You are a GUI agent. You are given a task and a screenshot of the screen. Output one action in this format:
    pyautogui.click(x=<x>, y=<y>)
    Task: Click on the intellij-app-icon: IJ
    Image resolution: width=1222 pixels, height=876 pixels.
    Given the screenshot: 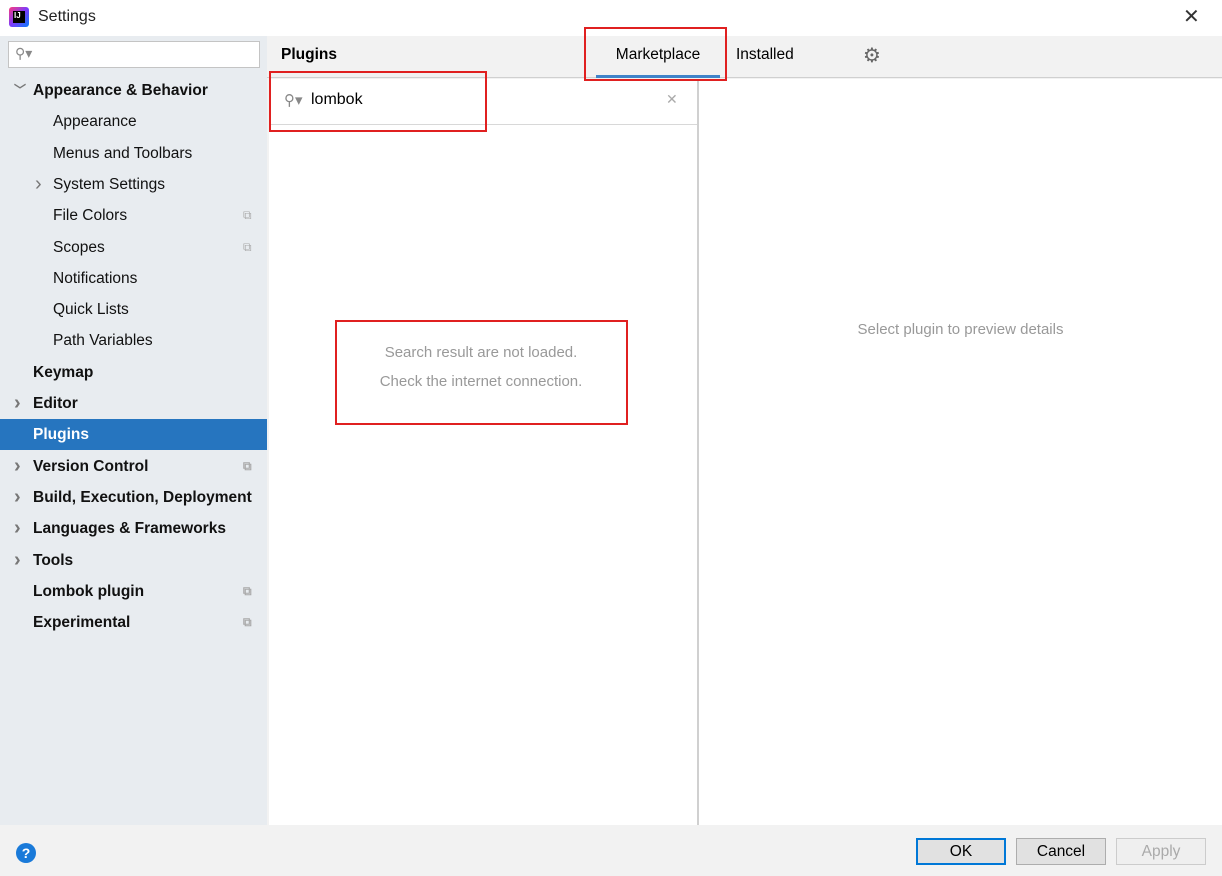 What is the action you would take?
    pyautogui.click(x=19, y=17)
    